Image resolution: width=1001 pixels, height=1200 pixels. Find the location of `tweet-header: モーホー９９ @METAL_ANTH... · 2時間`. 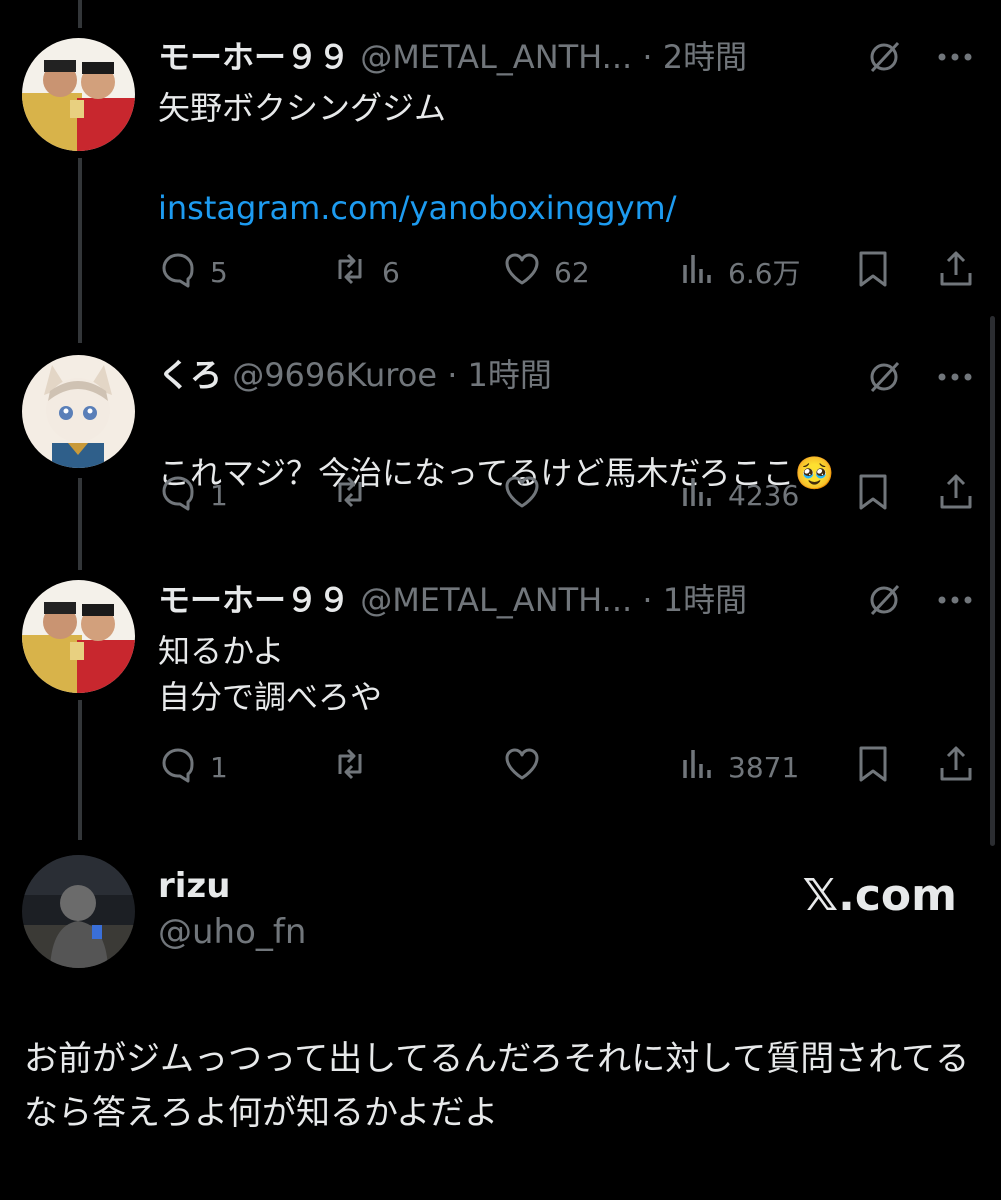

tweet-header: モーホー９９ @METAL_ANTH... · 2時間 is located at coordinates (509, 57).